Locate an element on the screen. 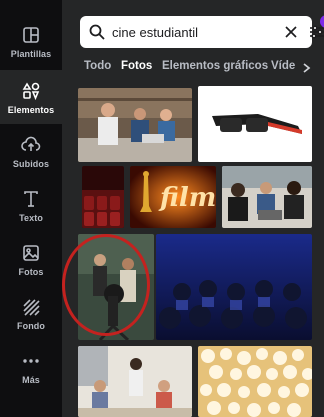 This screenshot has height=417, width=324. sidebar-item-fotos: Fotos is located at coordinates (31, 259).